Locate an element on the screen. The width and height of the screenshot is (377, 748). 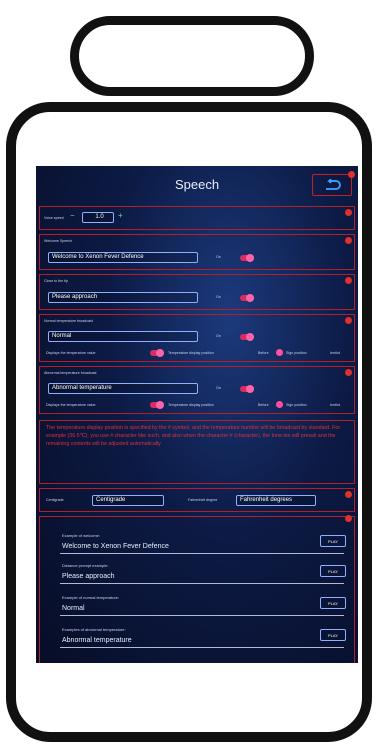
welcome-on-label: On is located at coordinates (218, 257).